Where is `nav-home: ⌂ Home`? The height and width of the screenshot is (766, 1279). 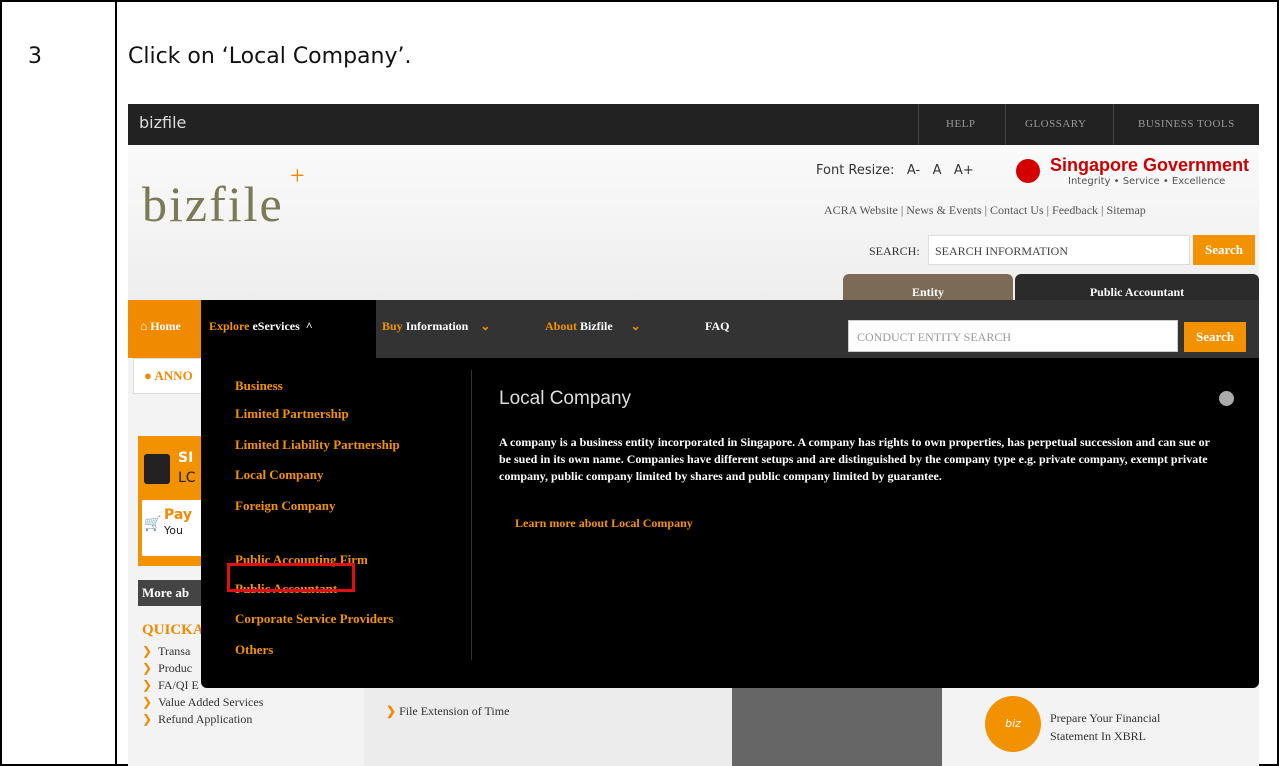 nav-home: ⌂ Home is located at coordinates (164, 329).